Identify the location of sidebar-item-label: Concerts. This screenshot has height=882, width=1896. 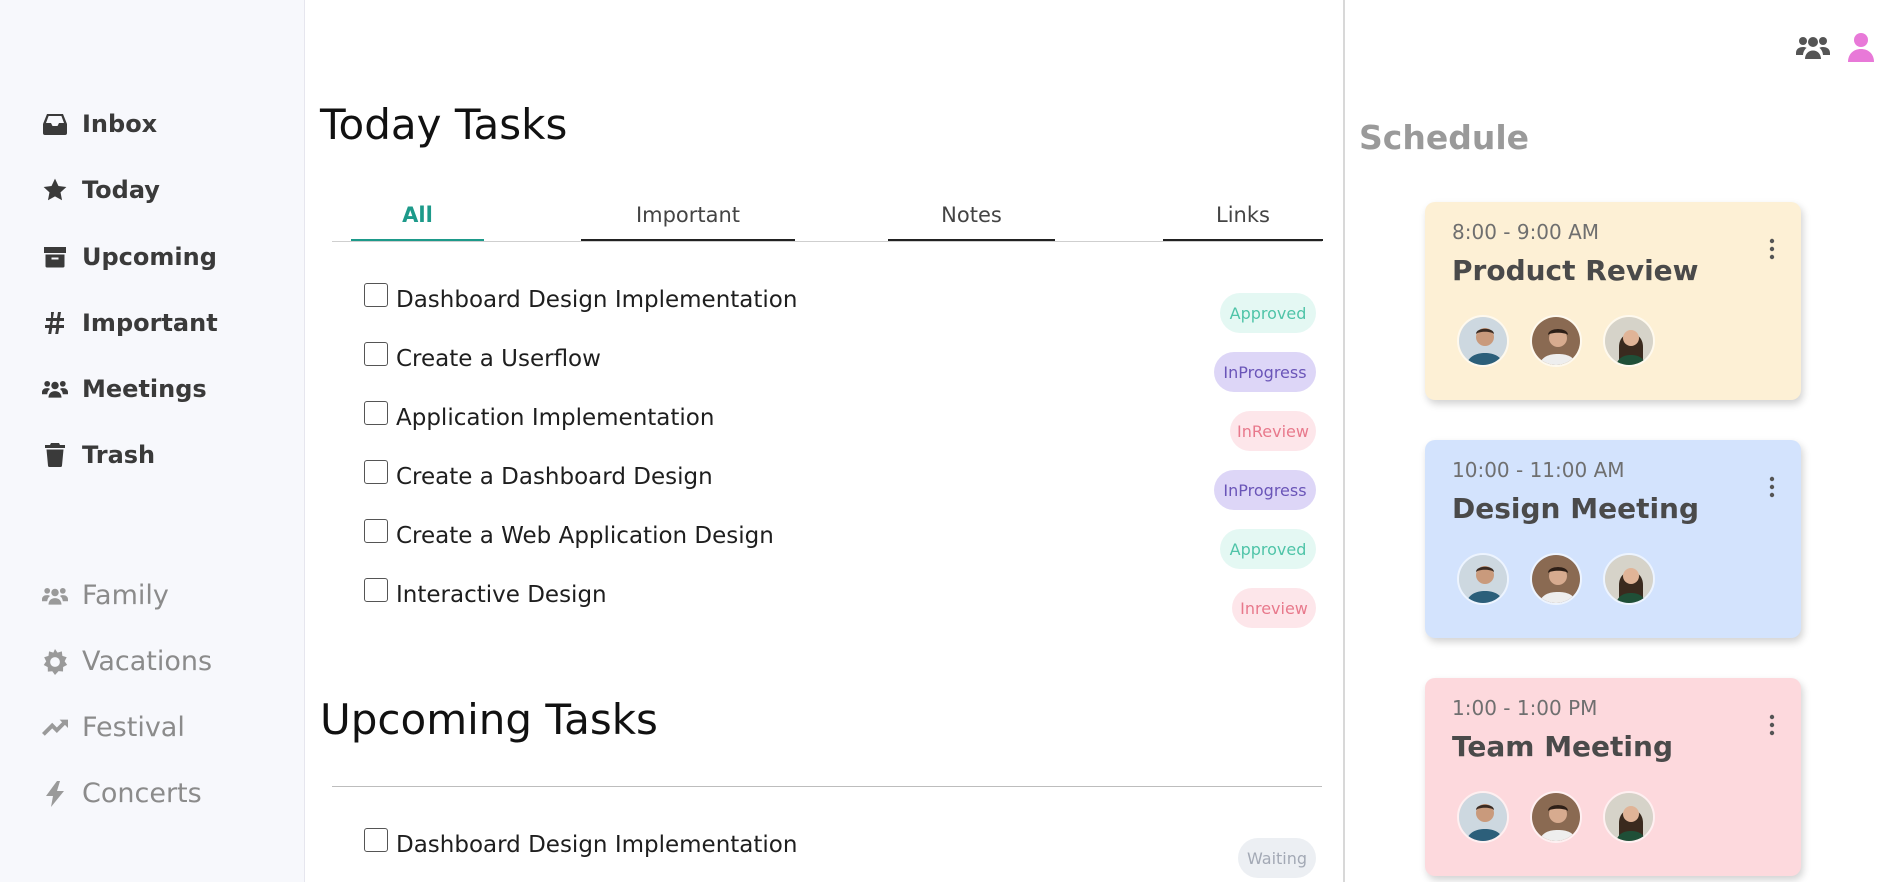
(142, 793).